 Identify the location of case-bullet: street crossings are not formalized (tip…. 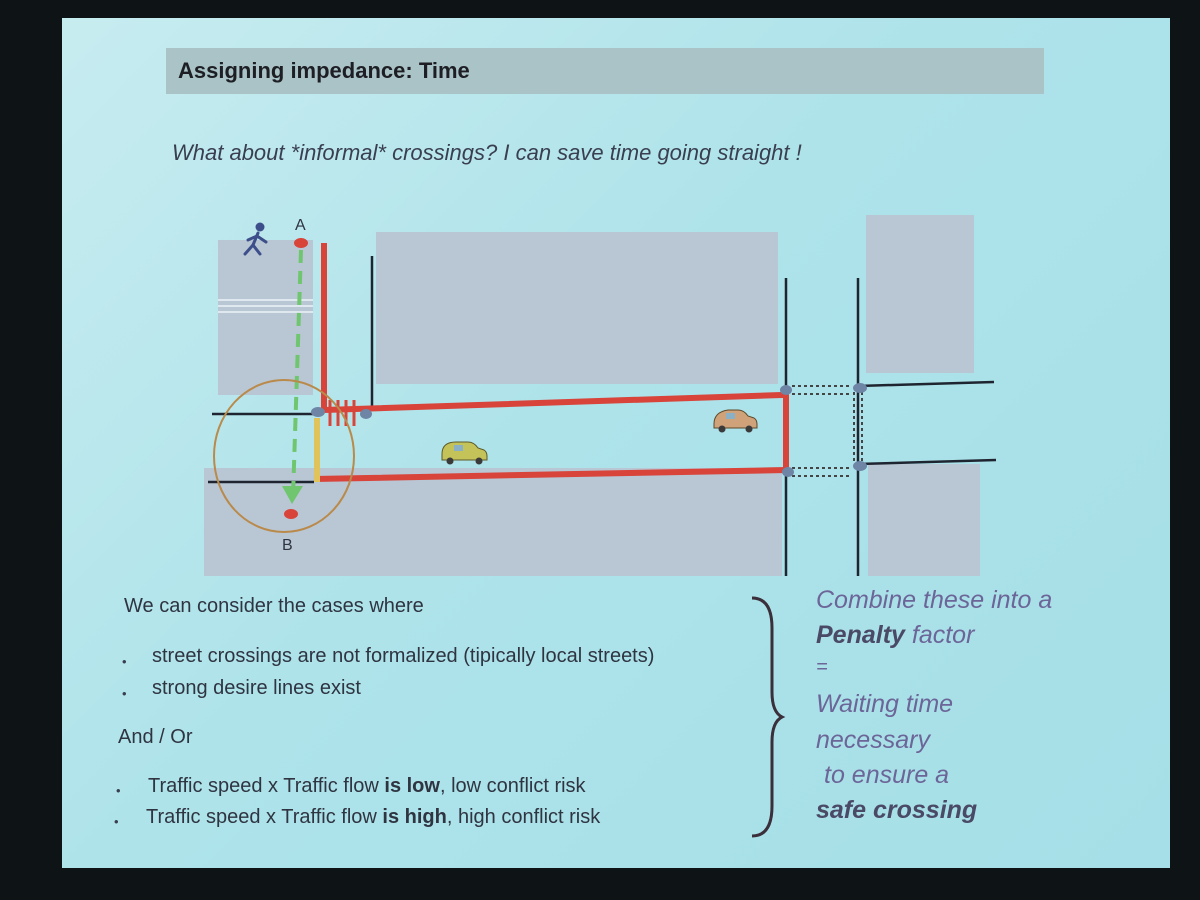
(403, 656).